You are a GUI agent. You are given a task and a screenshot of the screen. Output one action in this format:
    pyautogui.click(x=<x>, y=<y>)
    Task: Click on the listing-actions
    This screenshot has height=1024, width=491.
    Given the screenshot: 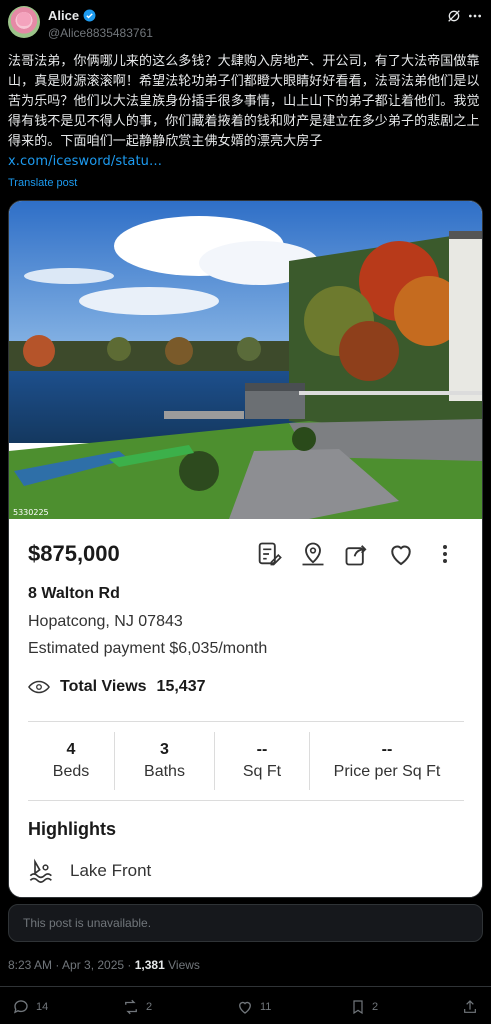 What is the action you would take?
    pyautogui.click(x=357, y=554)
    